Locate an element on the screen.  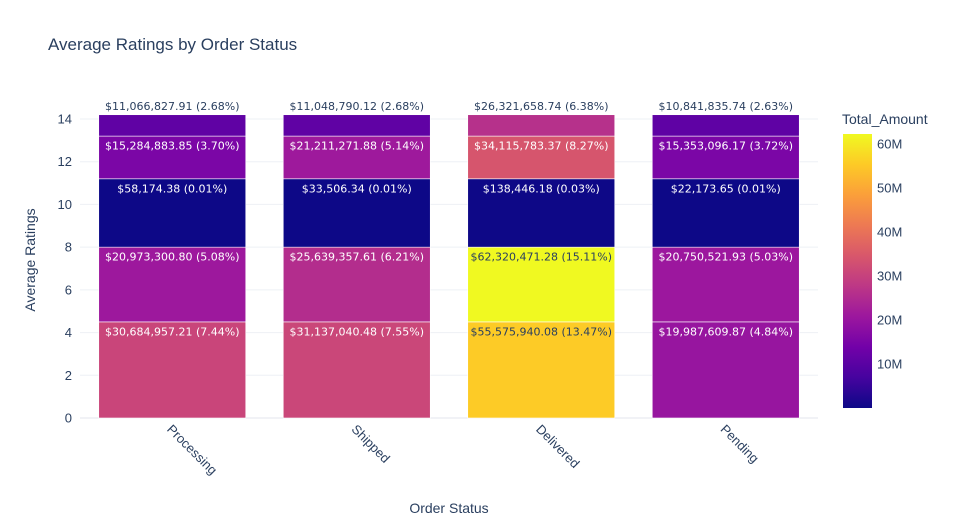
bar-data-label: $11,048,790.12 (2.68%) is located at coordinates (357, 106).